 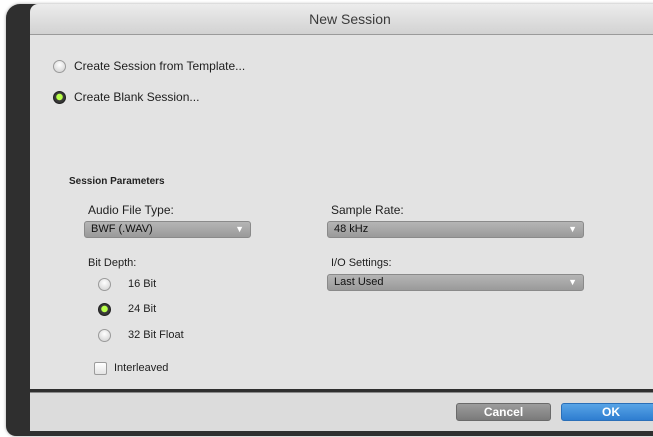 I want to click on radio-create-from-template, so click(x=59, y=66).